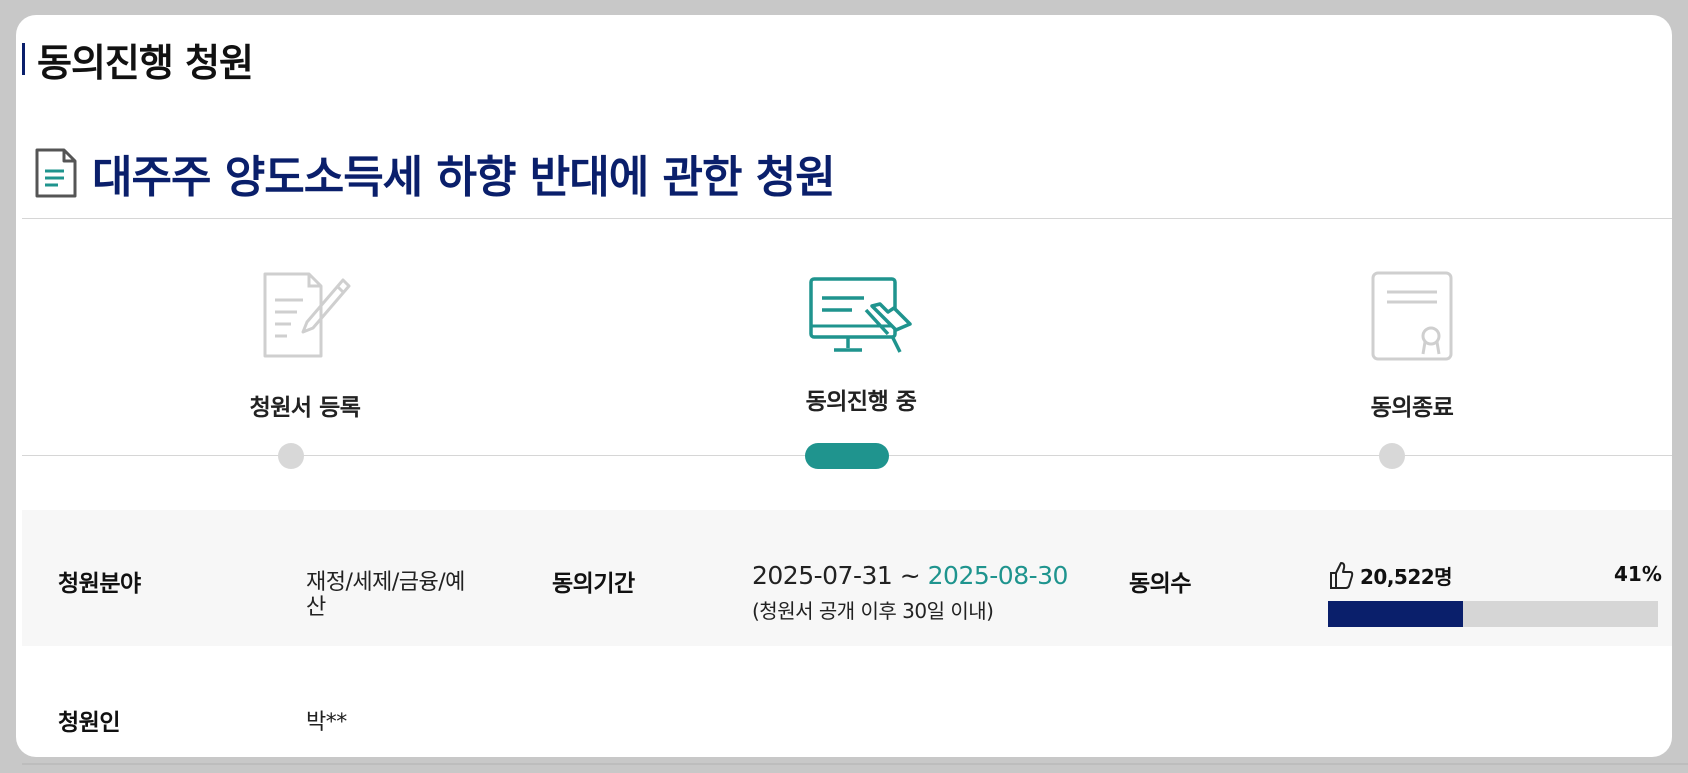  Describe the element at coordinates (1638, 574) in the screenshot. I see `percent-text: 41%` at that location.